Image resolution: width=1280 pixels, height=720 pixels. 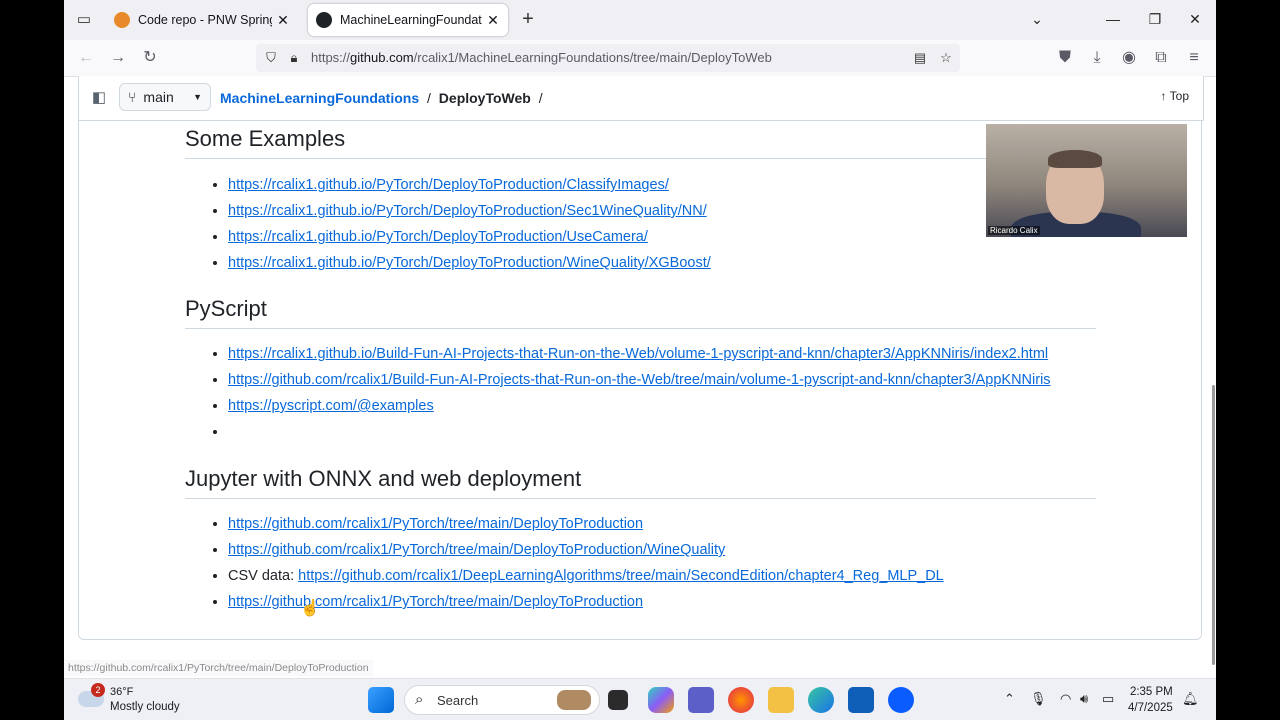 What do you see at coordinates (411, 20) in the screenshot?
I see `tab-title: MachineLearningFoundations/D` at bounding box center [411, 20].